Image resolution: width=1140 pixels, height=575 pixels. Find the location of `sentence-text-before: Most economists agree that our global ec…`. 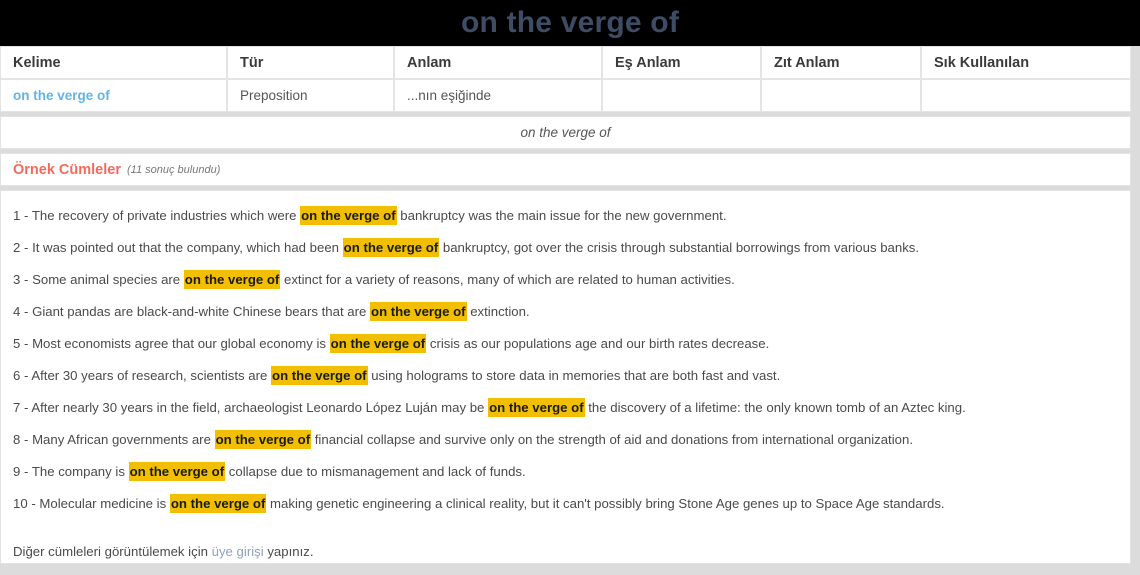

sentence-text-before: Most economists agree that our global ec… is located at coordinates (181, 343).